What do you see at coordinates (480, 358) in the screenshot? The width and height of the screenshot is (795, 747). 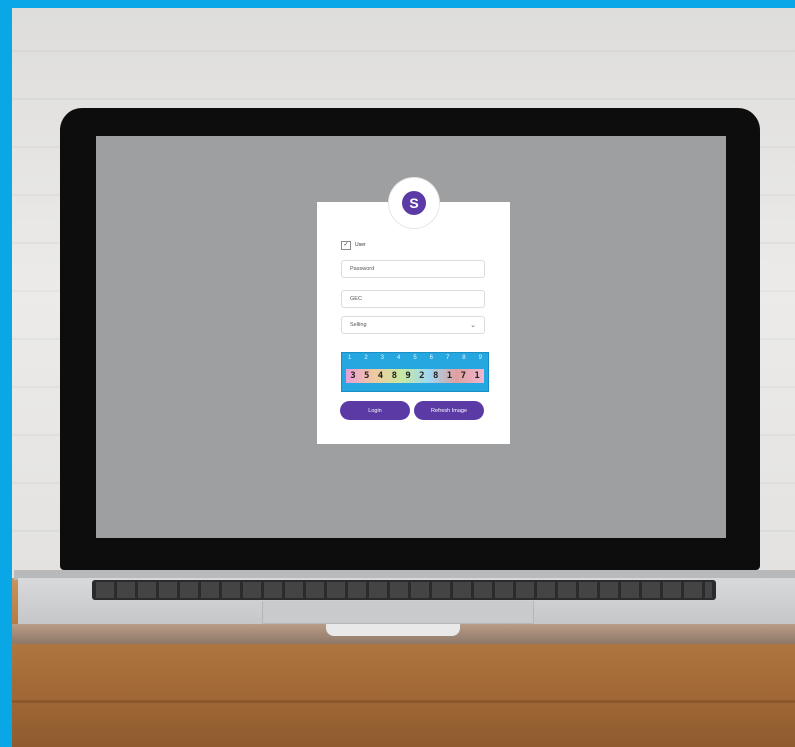 I see `captcha-number: 9` at bounding box center [480, 358].